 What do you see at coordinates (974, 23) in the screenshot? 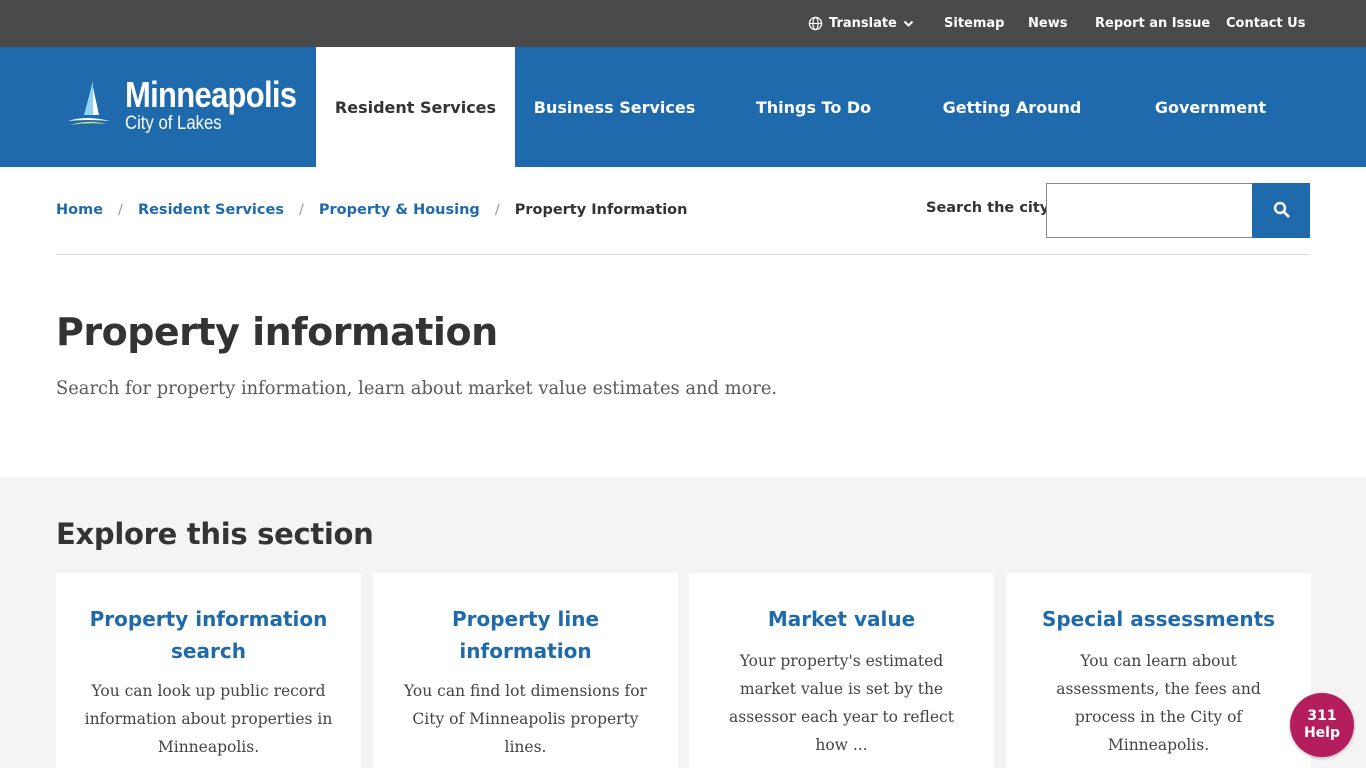
I see `sitemap-link: Sitemap` at bounding box center [974, 23].